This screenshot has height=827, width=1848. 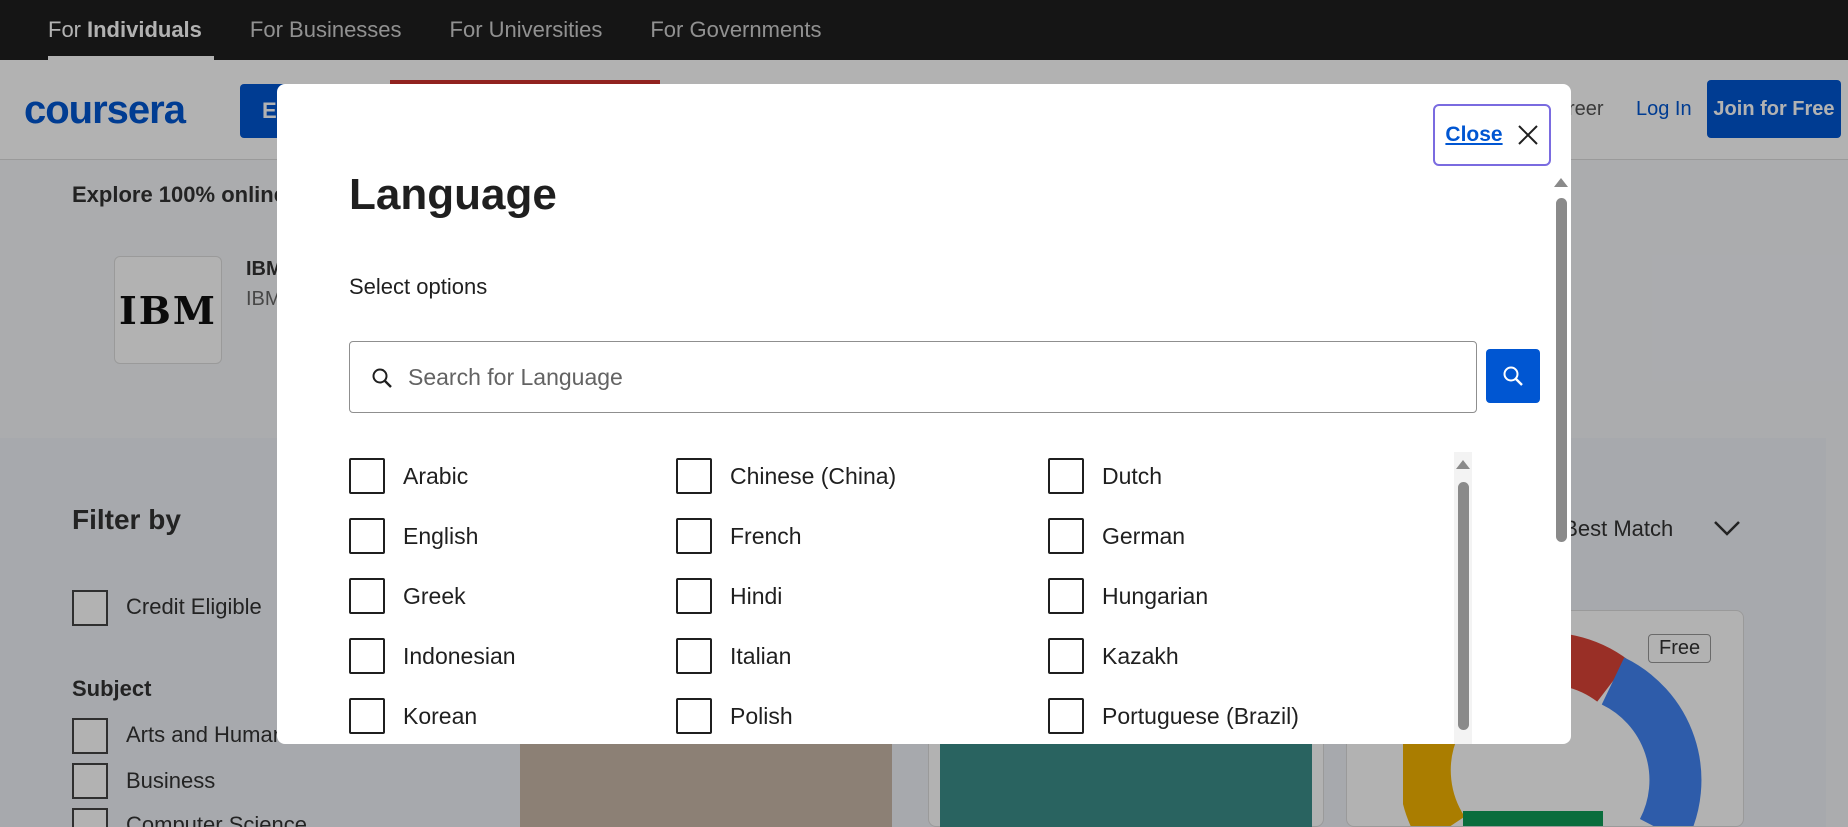 I want to click on close-label: Close, so click(x=1474, y=134).